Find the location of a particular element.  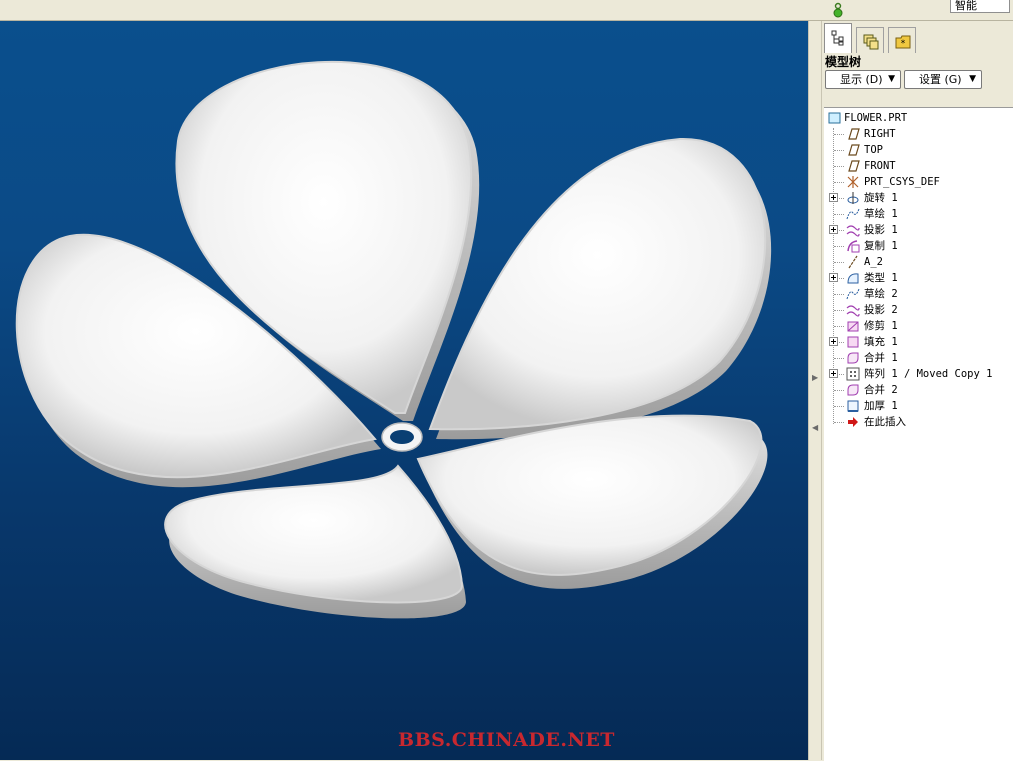

tree-item-label: 投影 2 is located at coordinates (881, 310).